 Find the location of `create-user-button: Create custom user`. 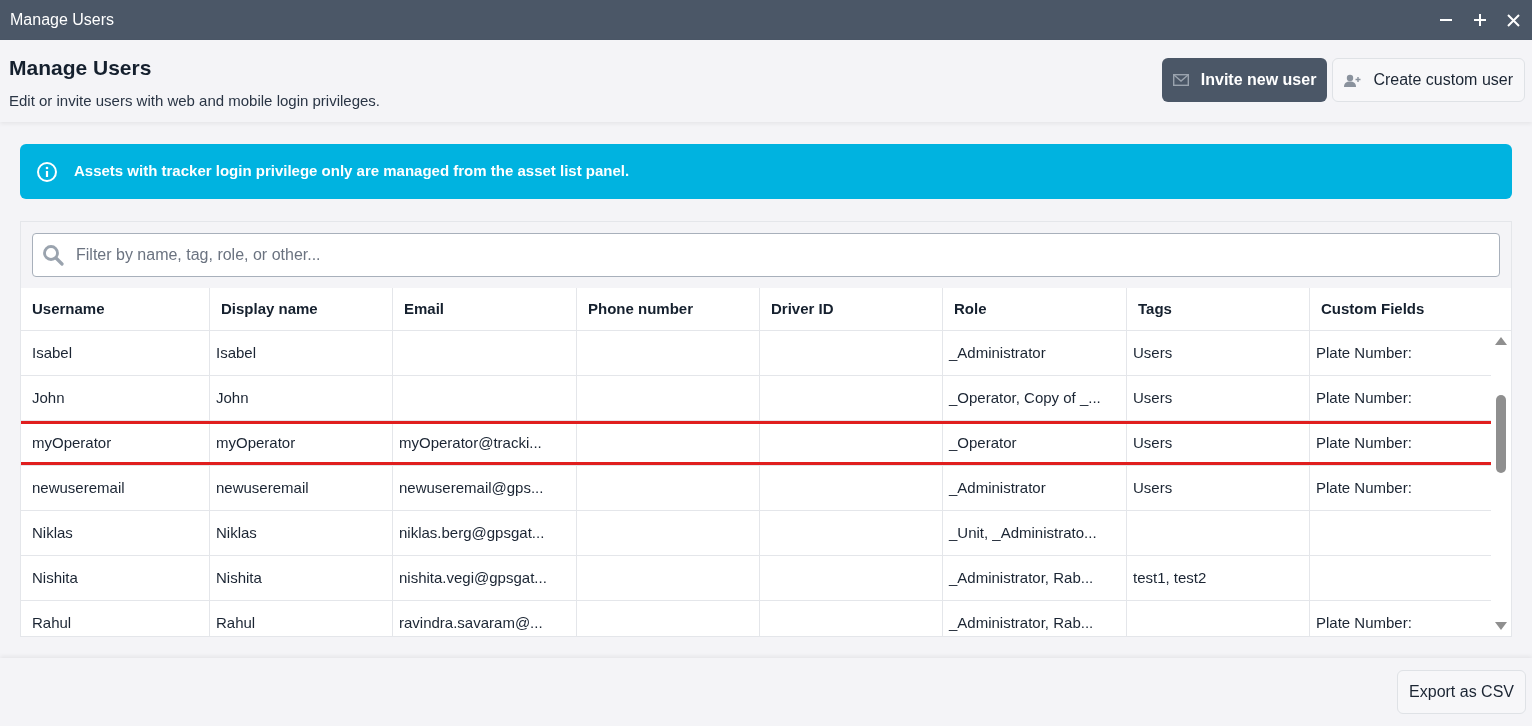

create-user-button: Create custom user is located at coordinates (1428, 80).